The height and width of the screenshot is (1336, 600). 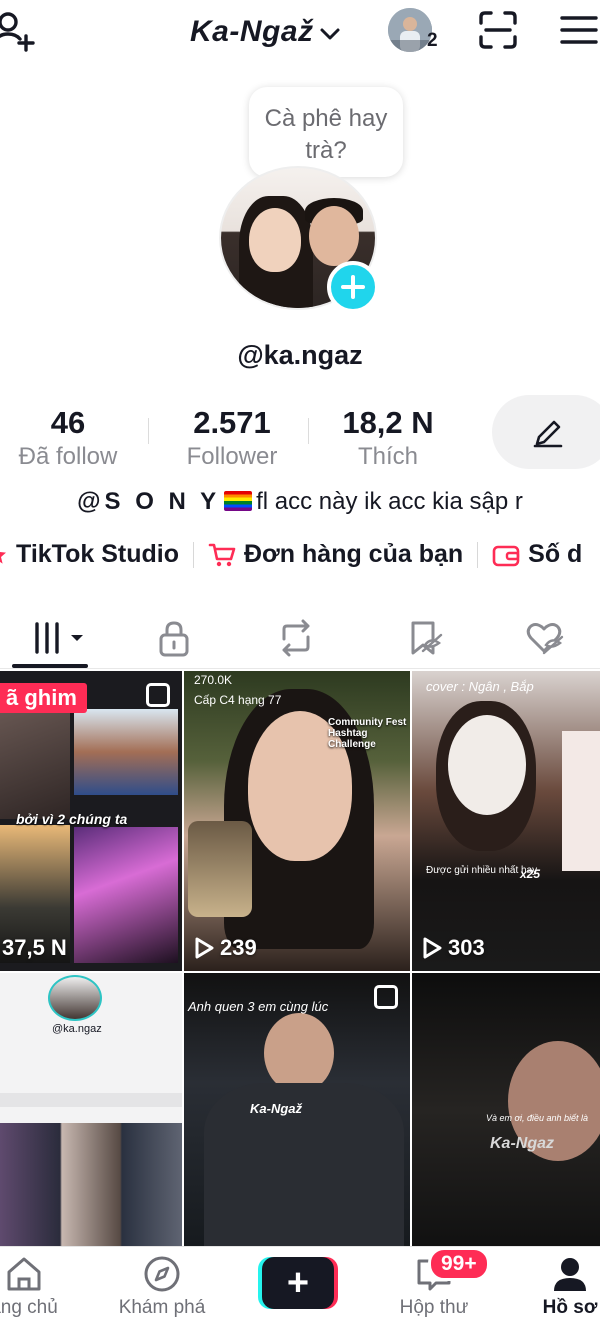 What do you see at coordinates (555, 554) in the screenshot?
I see `balance-label: Số d` at bounding box center [555, 554].